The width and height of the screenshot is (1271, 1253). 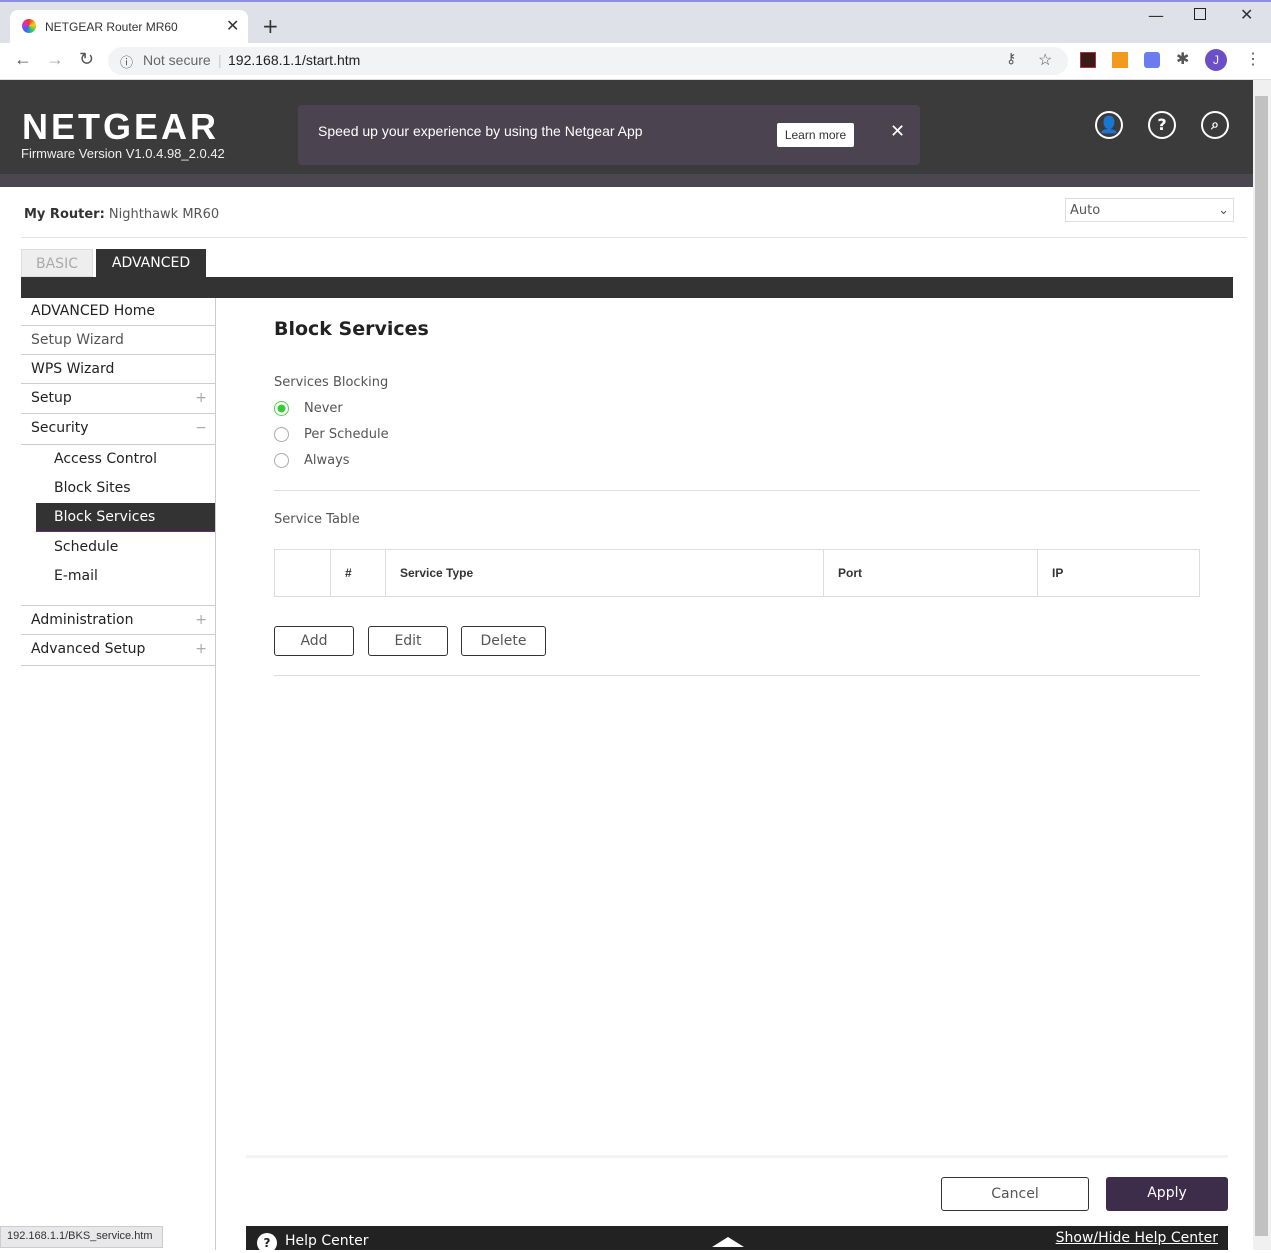 What do you see at coordinates (111, 27) in the screenshot?
I see `tab-title: NETGEAR Router MR60` at bounding box center [111, 27].